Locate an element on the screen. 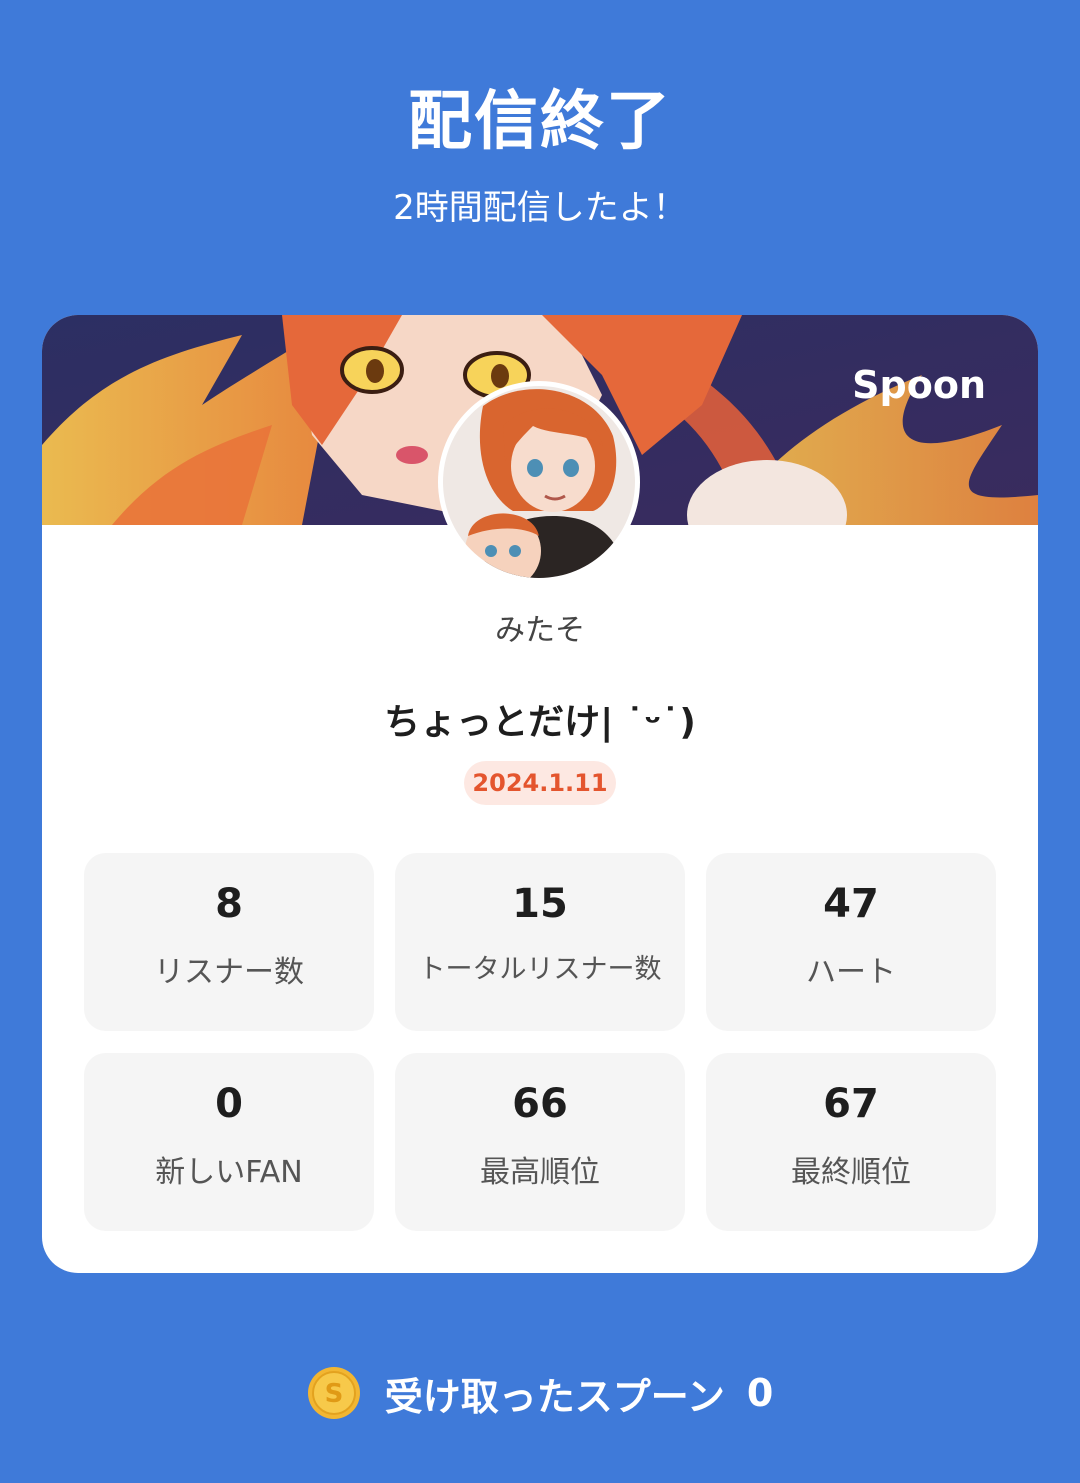  stream-title: ちょっとだけ| ˙ᵕ˙) is located at coordinates (540, 722).